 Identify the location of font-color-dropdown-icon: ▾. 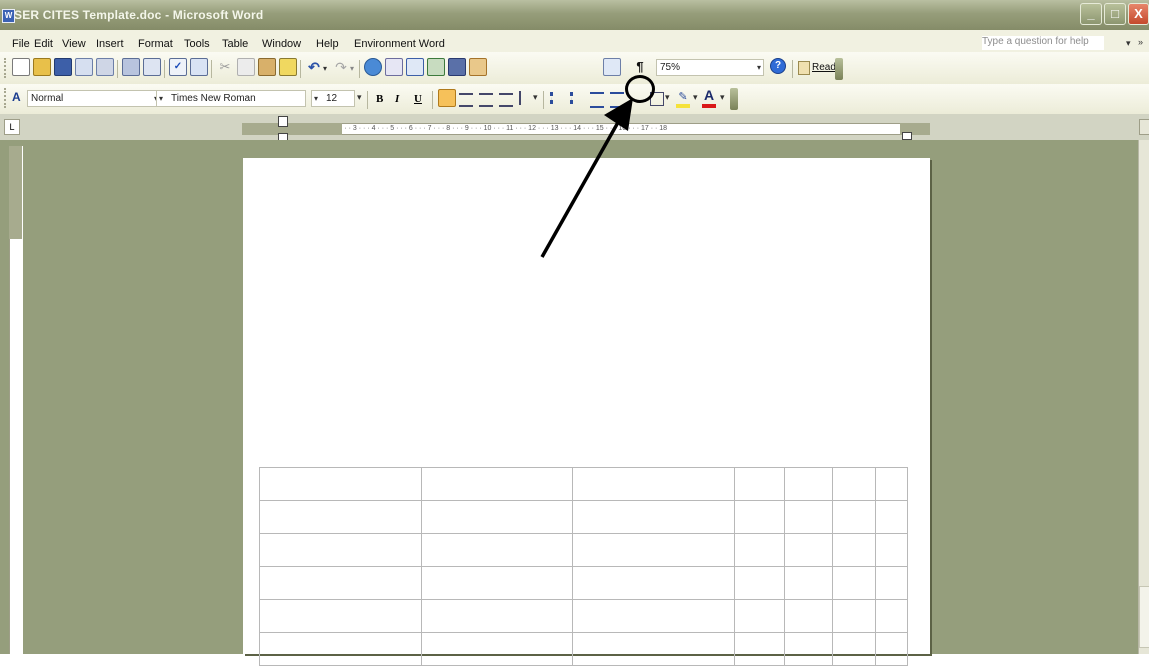
(722, 97).